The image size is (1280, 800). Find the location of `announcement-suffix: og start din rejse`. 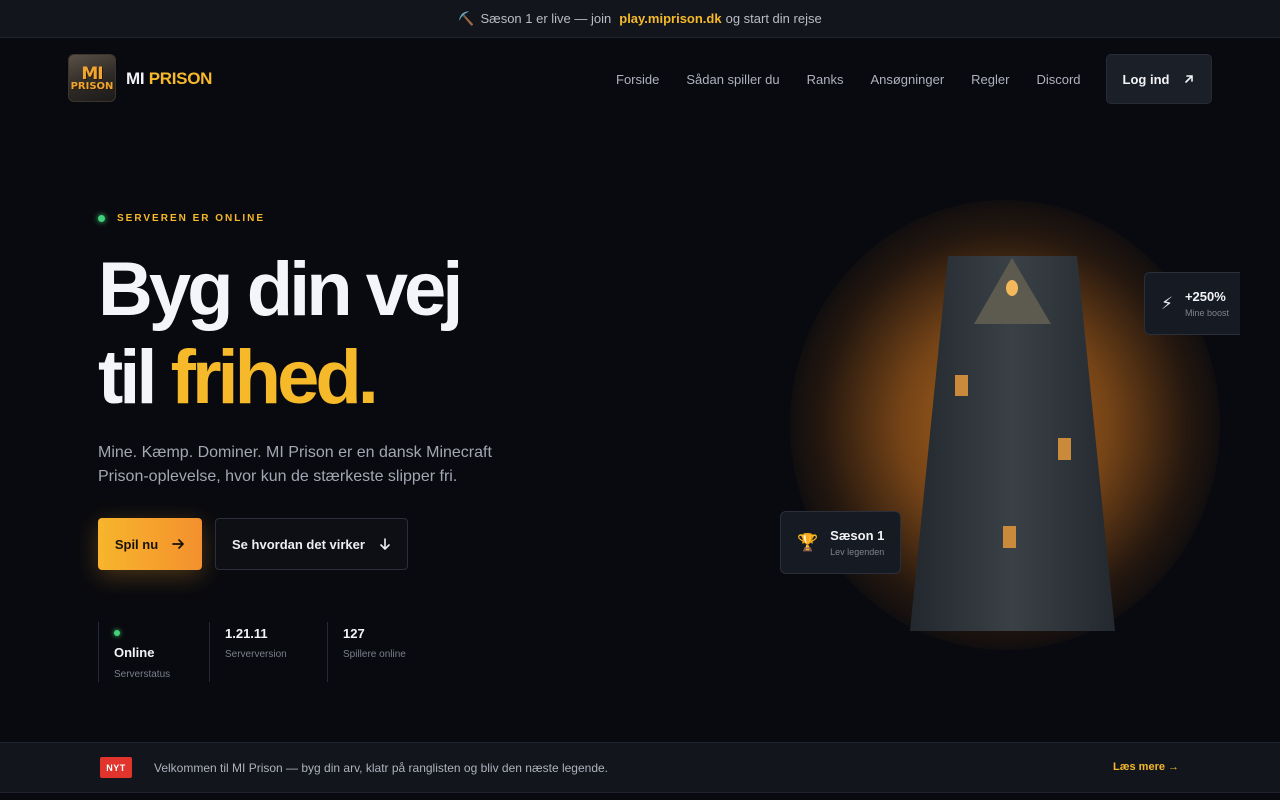

announcement-suffix: og start din rejse is located at coordinates (773, 18).